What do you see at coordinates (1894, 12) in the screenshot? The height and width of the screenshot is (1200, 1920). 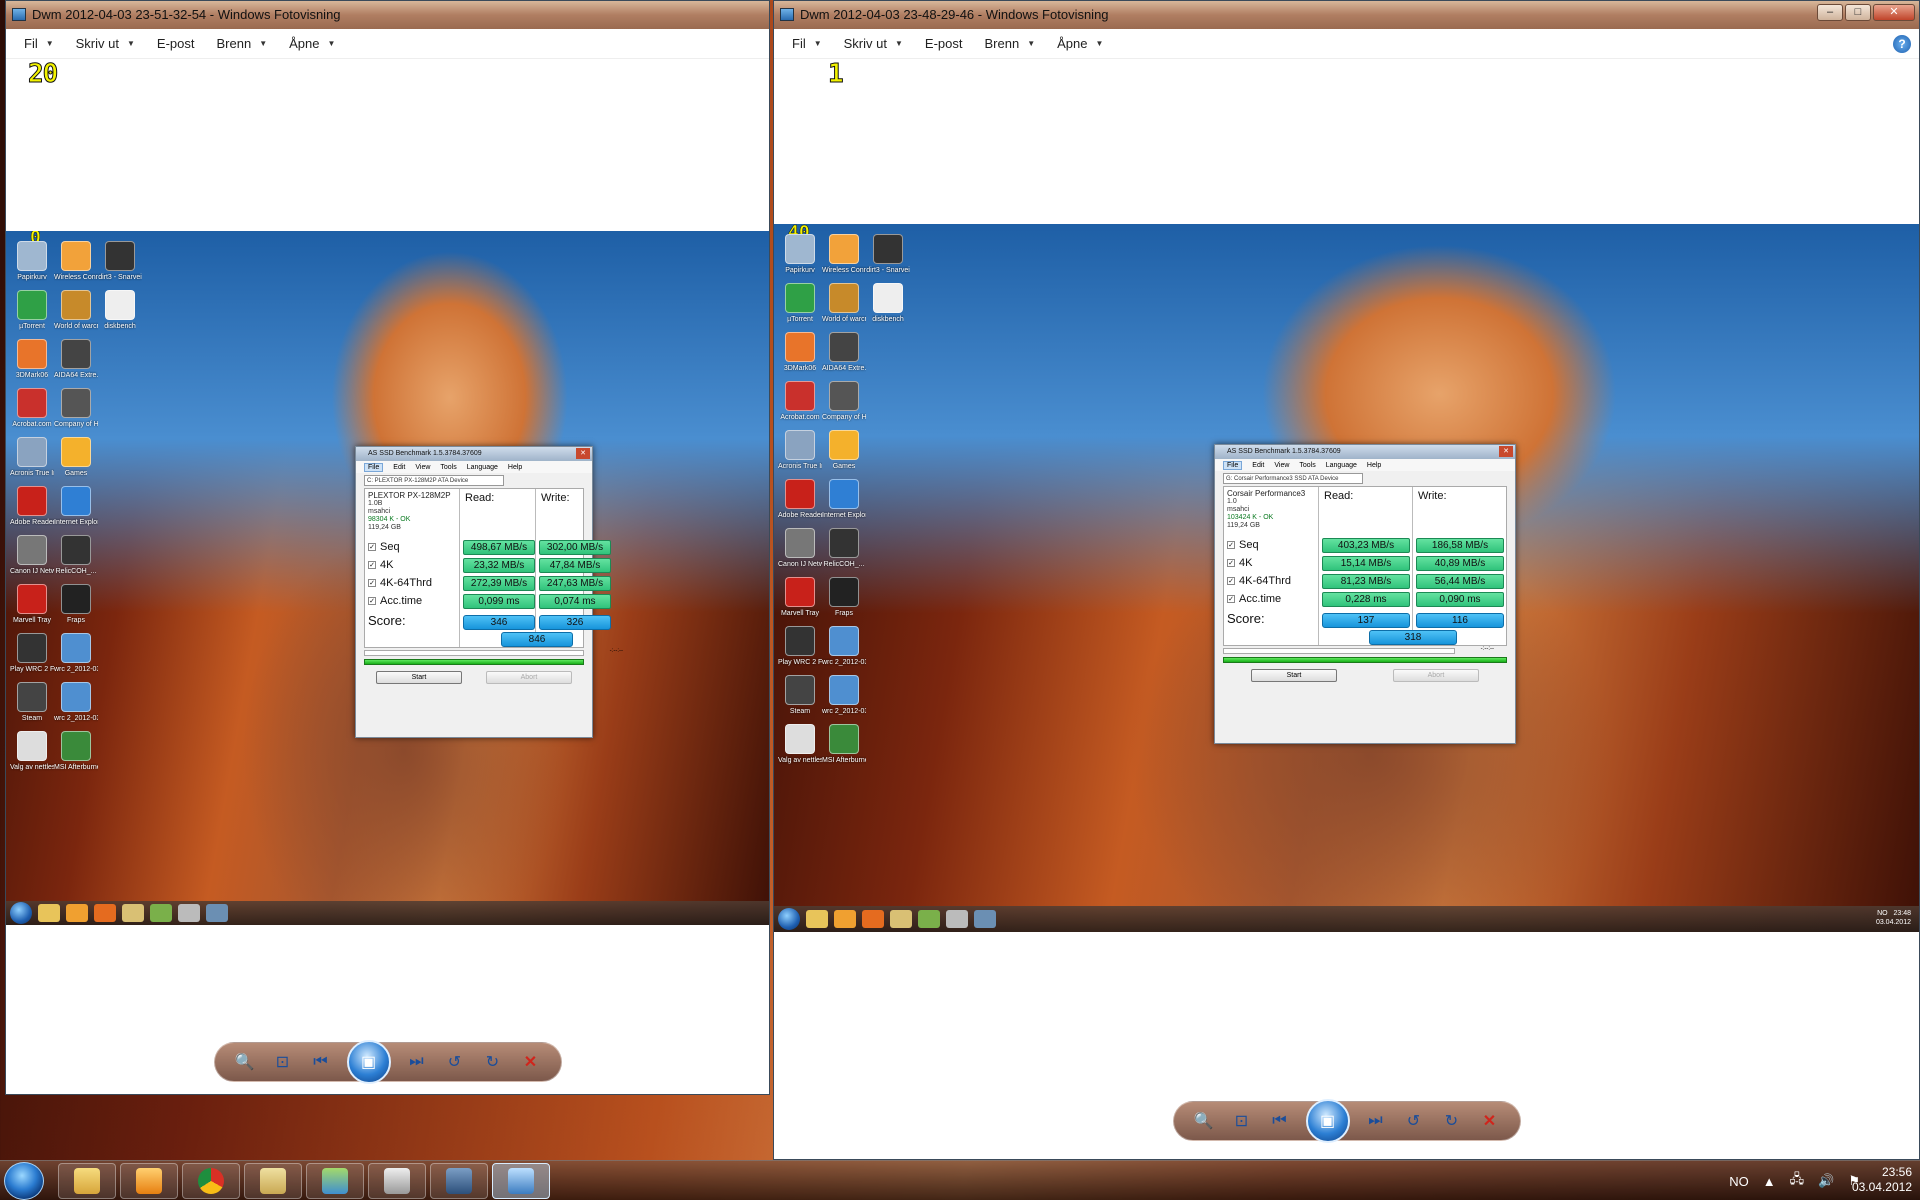 I see `close-button: ✕` at bounding box center [1894, 12].